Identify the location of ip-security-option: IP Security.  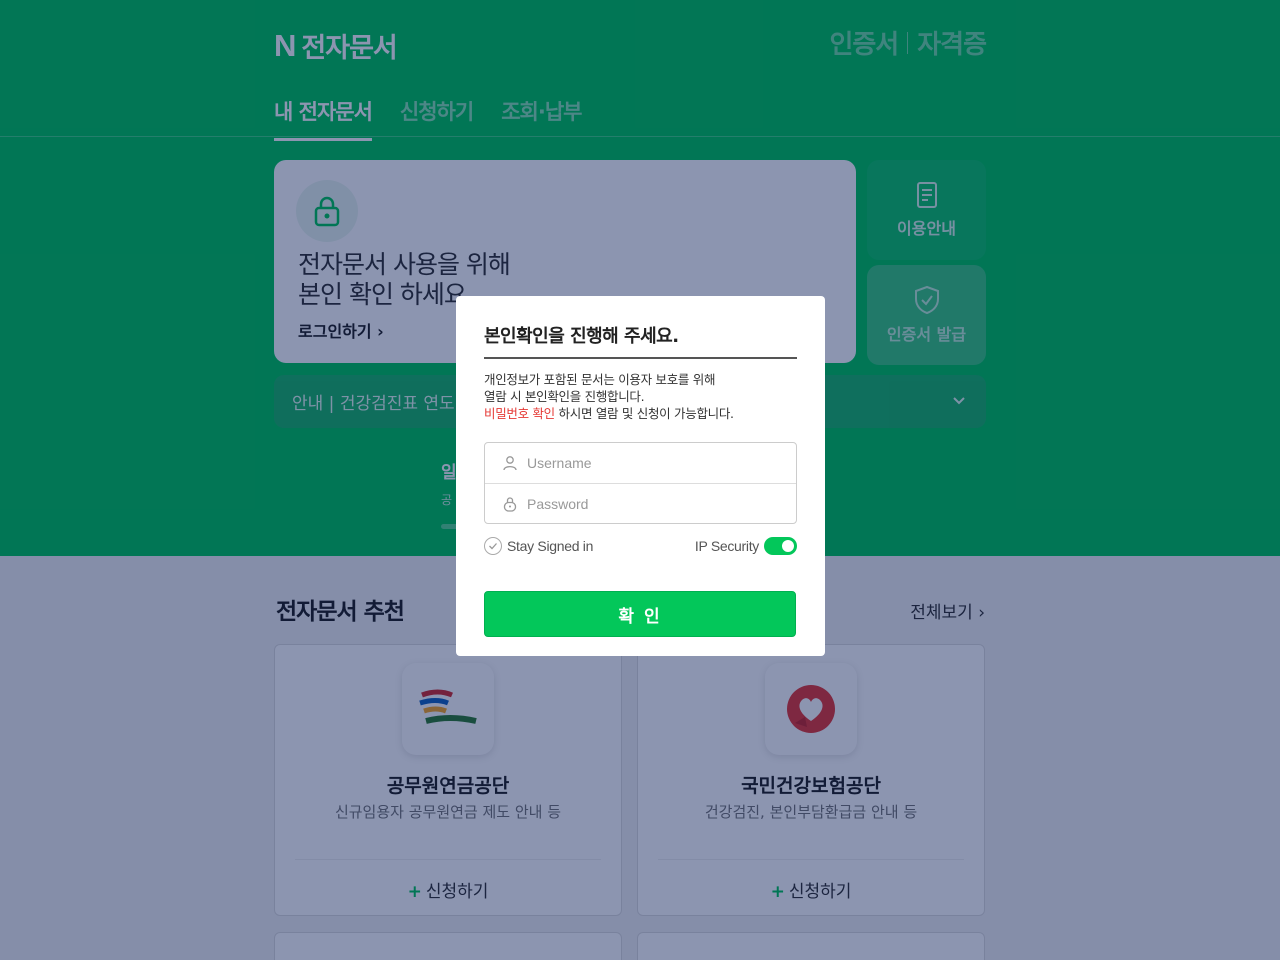
(746, 546).